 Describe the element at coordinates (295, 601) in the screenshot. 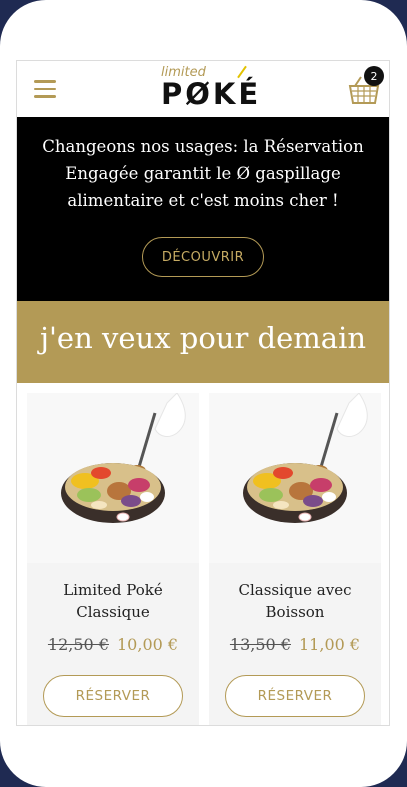

I see `product-name: Classique avec Boisson` at that location.